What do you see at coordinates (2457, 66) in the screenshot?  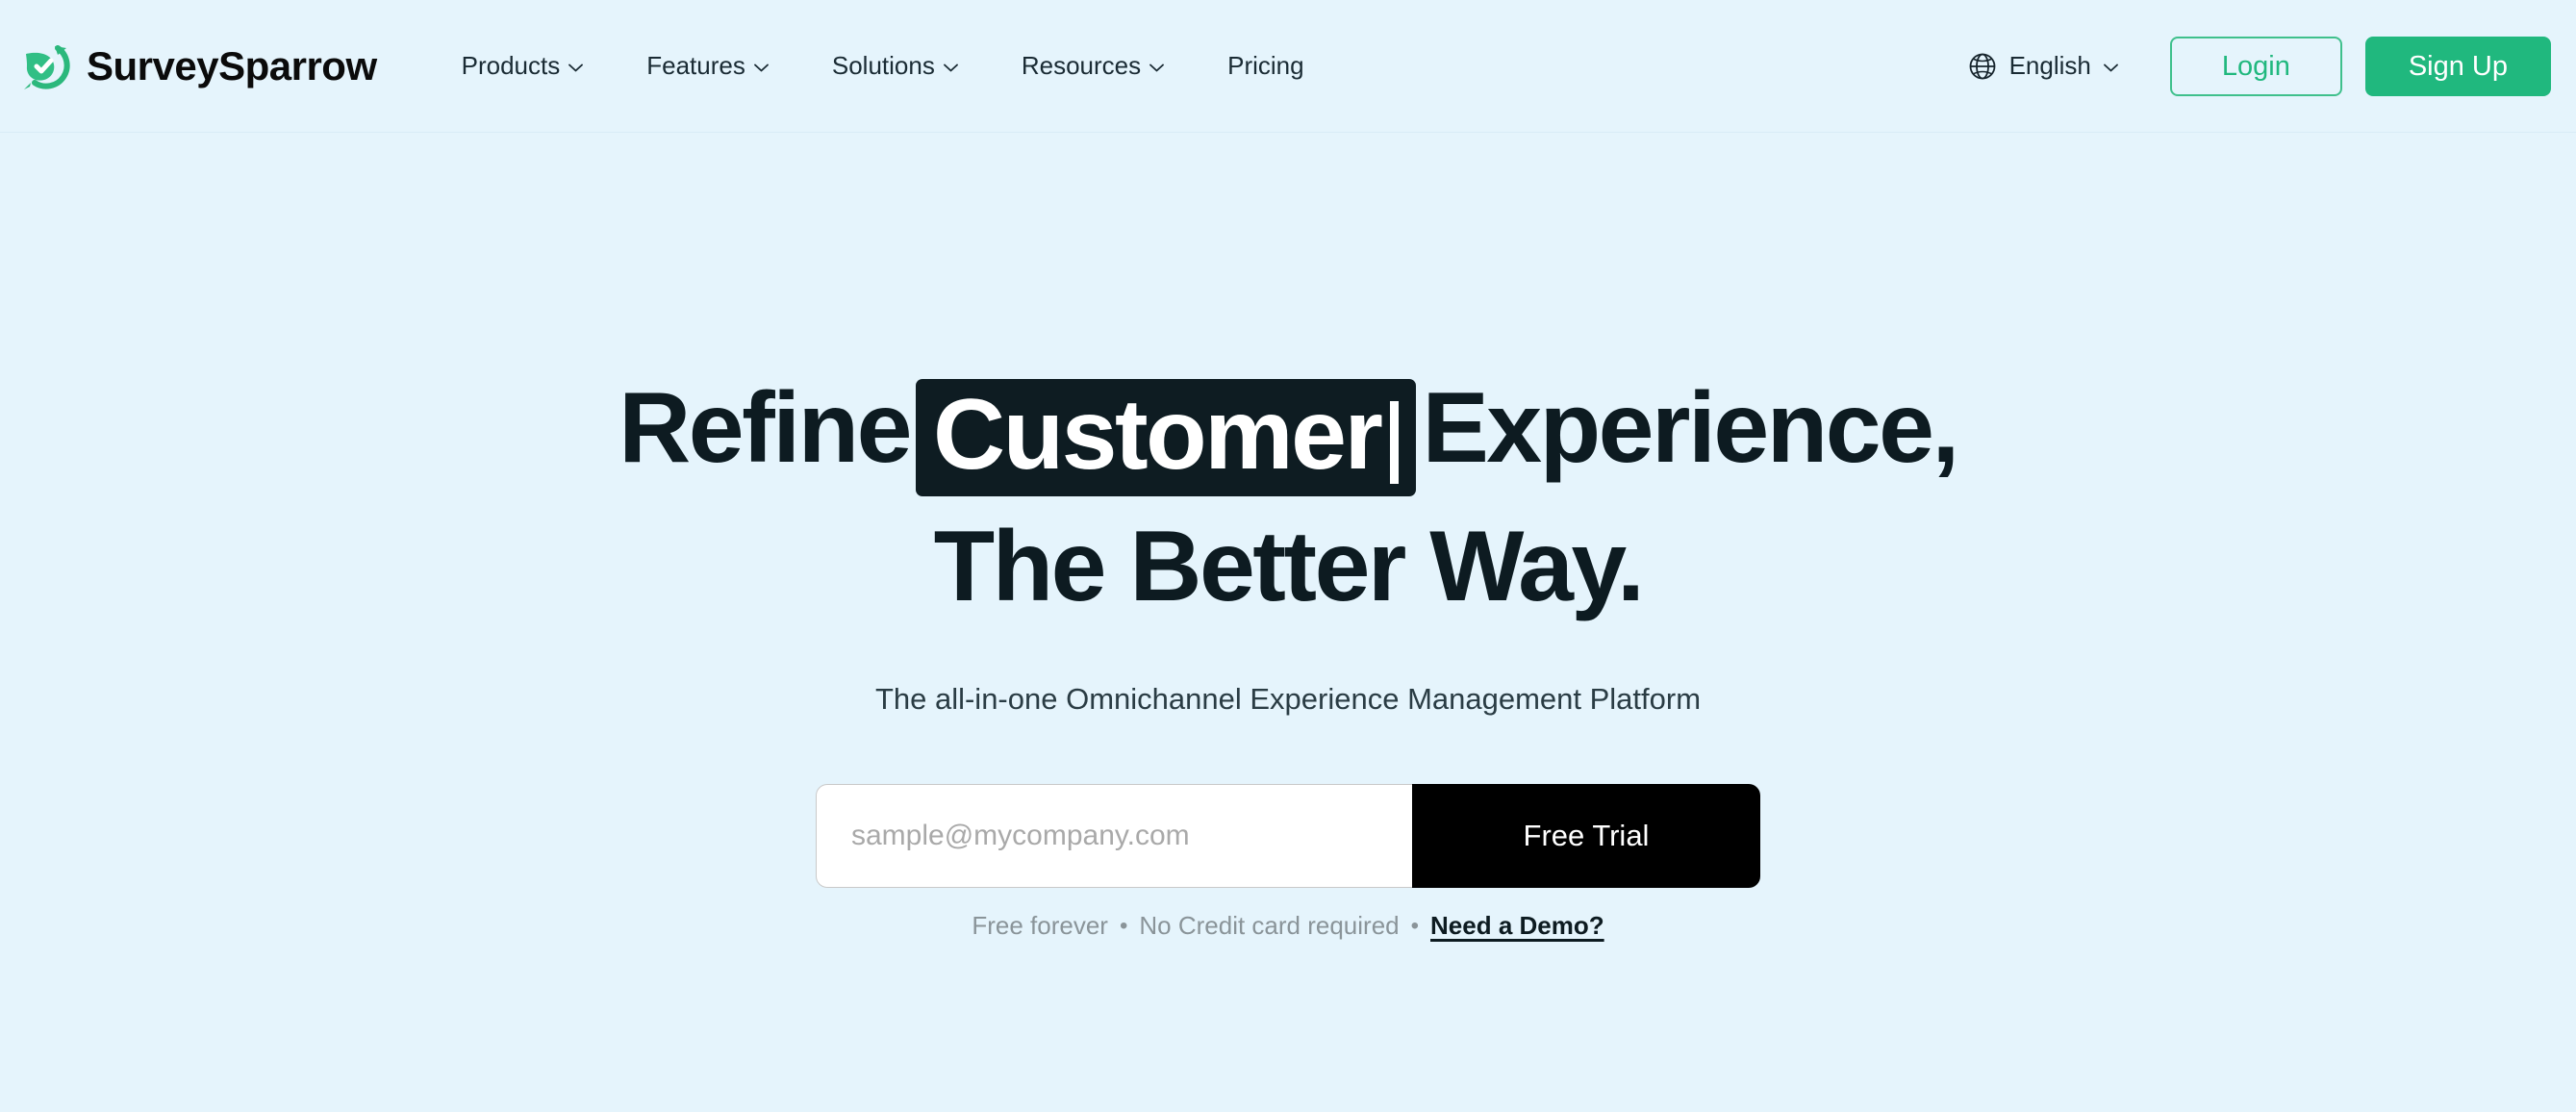 I see `signup-button: Sign Up` at bounding box center [2457, 66].